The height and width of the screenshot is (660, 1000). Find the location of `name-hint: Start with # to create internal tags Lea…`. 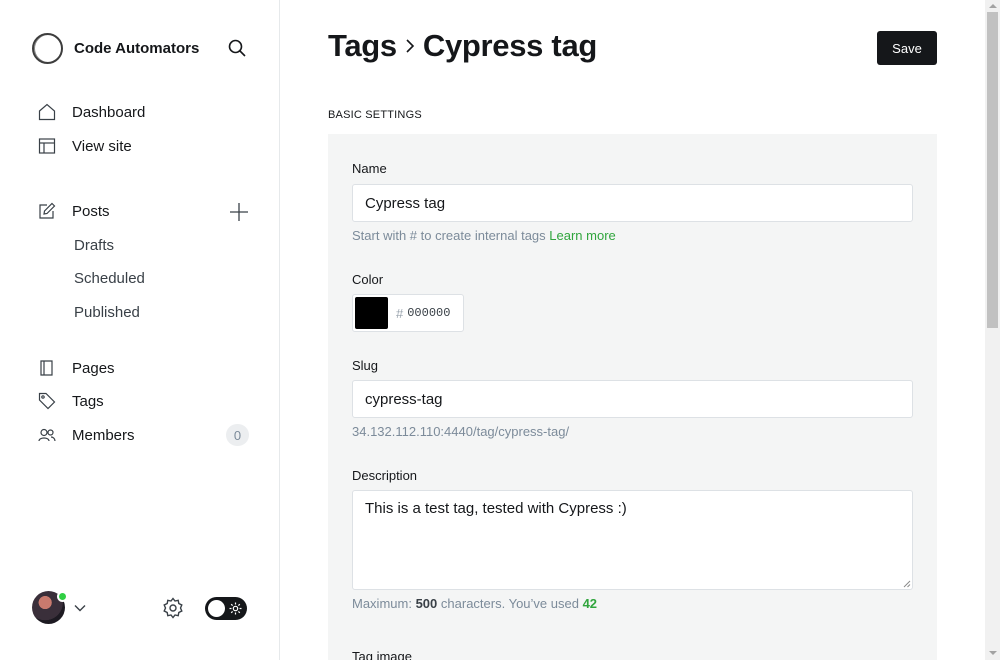

name-hint: Start with # to create internal tags Lea… is located at coordinates (484, 235).